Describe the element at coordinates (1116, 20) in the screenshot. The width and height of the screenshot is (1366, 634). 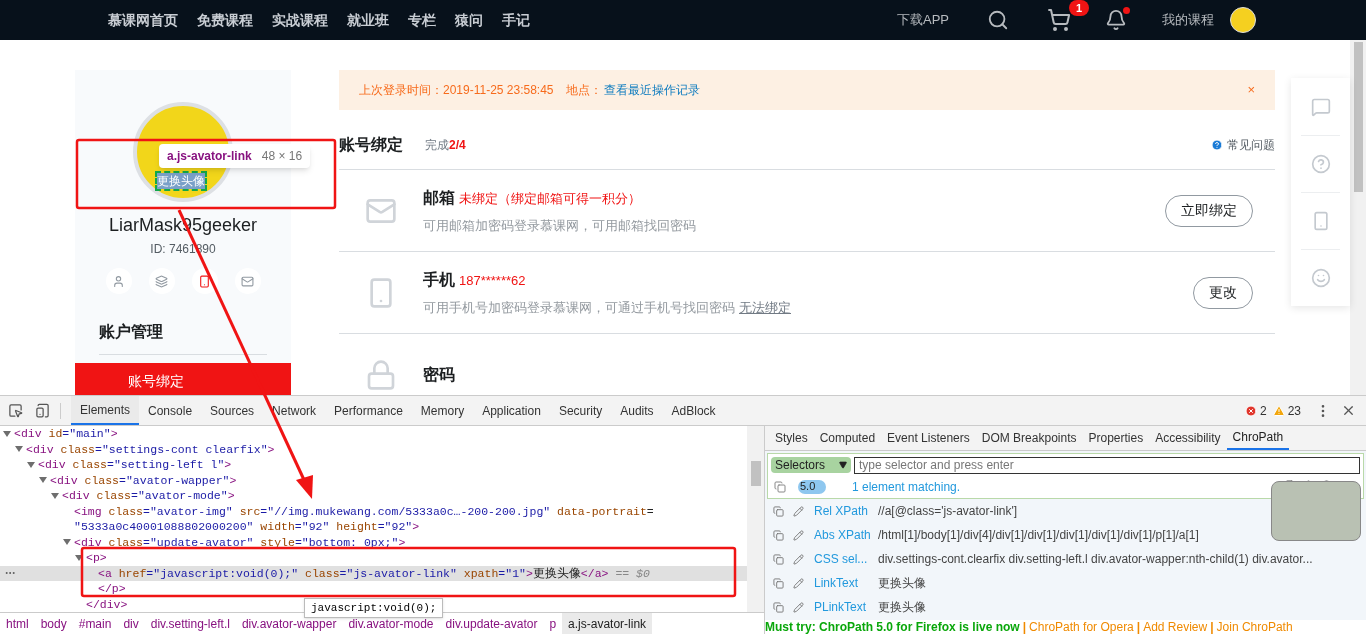
I see `bell-icon` at that location.